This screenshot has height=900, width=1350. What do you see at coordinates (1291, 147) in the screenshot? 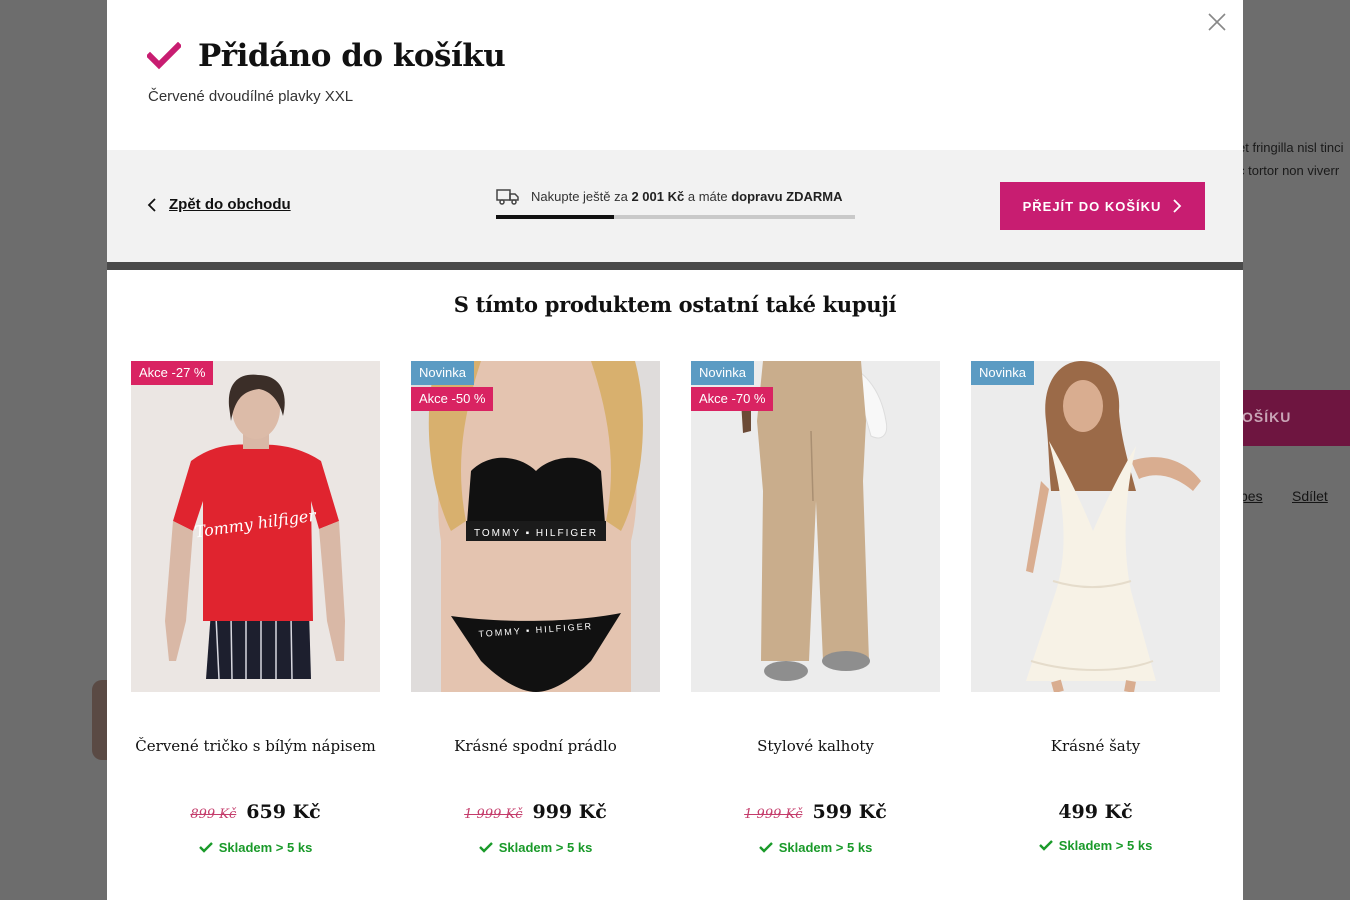
I see `background-text: et fringilla nisl tinci` at bounding box center [1291, 147].